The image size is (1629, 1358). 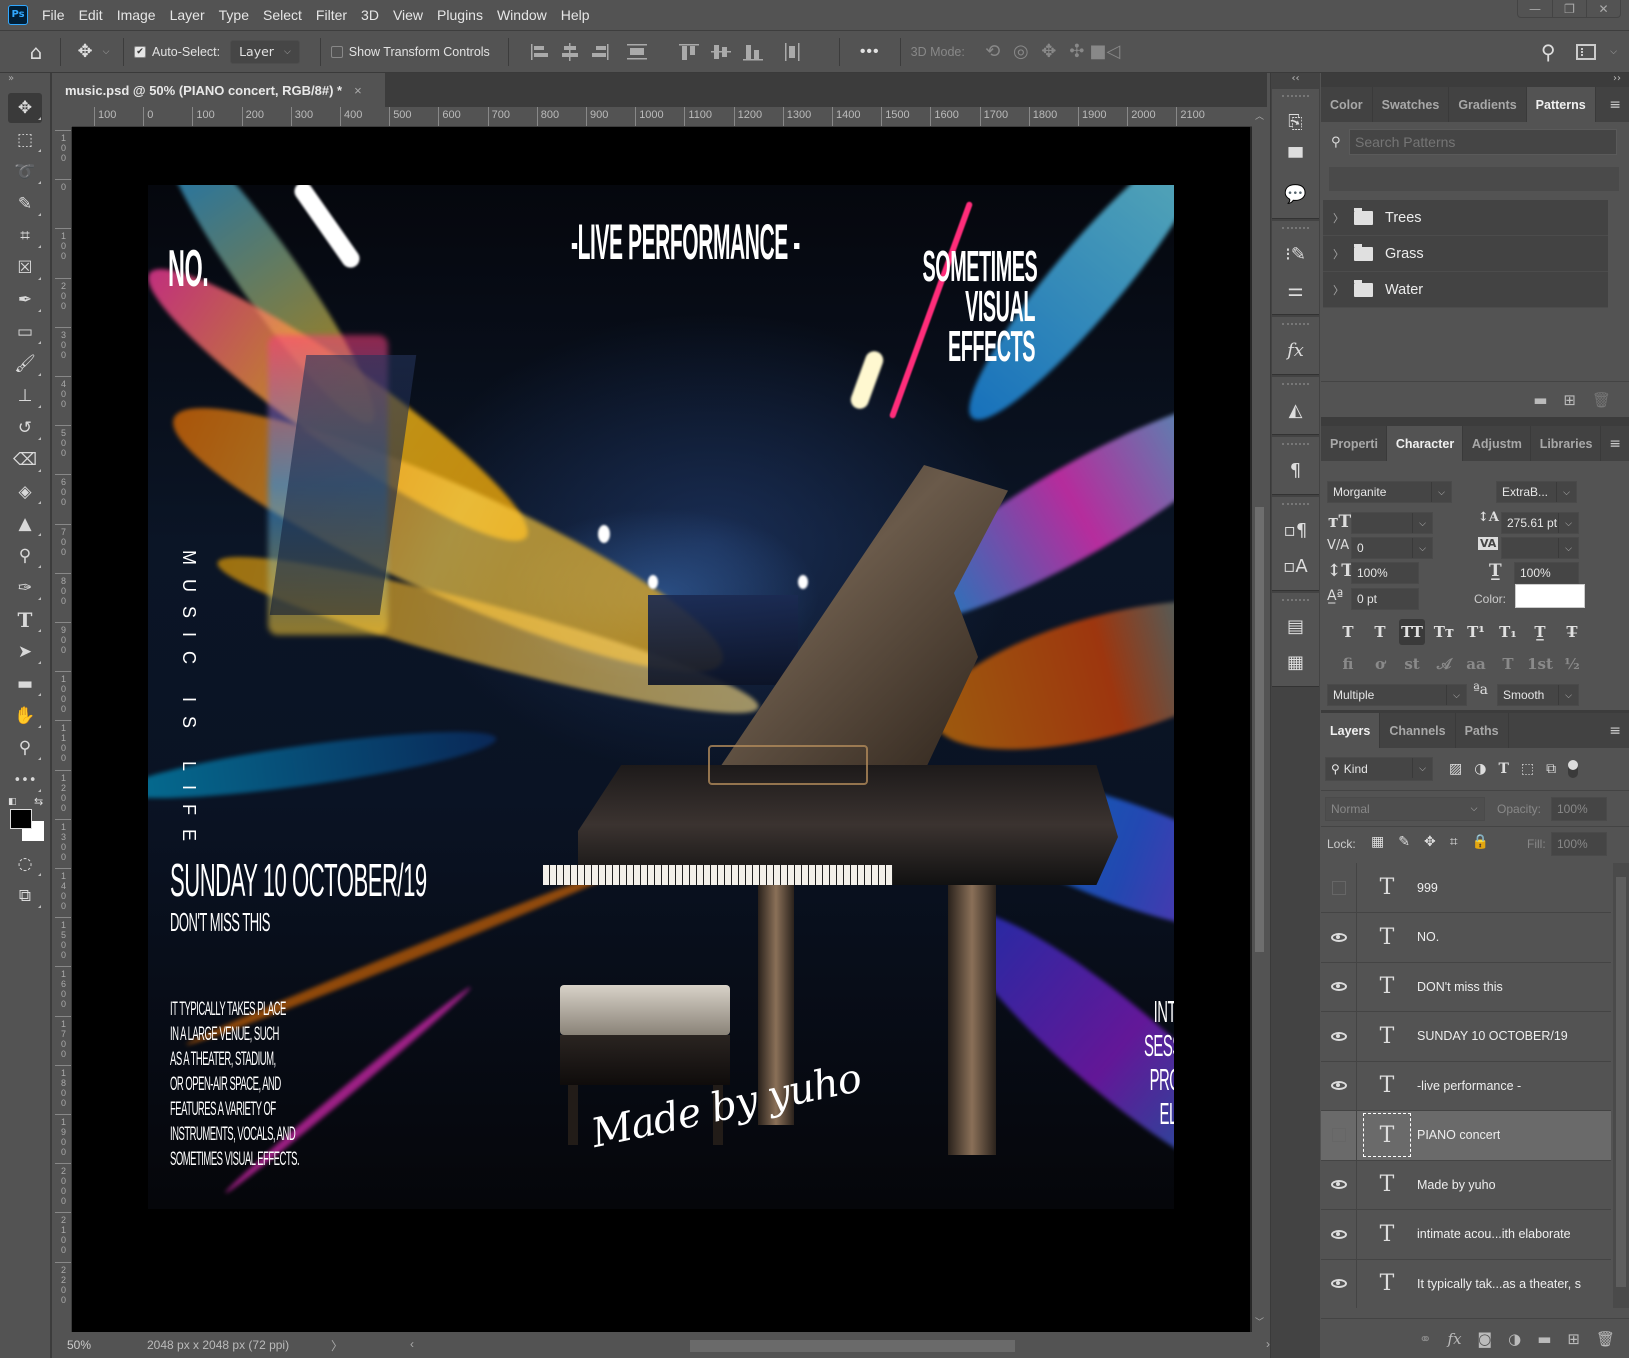 What do you see at coordinates (840, 1345) in the screenshot?
I see `horizontal-scrollbar: ‹ ›` at bounding box center [840, 1345].